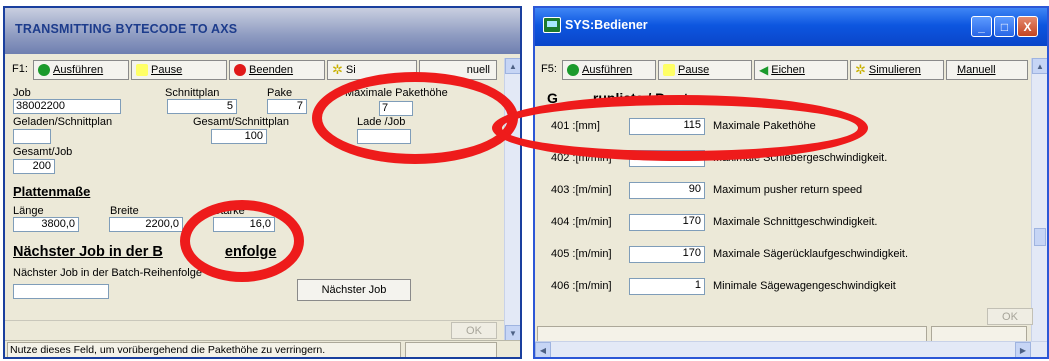 This screenshot has width=1049, height=361. What do you see at coordinates (372, 70) in the screenshot?
I see `simulate-button: ✲ Si` at bounding box center [372, 70].